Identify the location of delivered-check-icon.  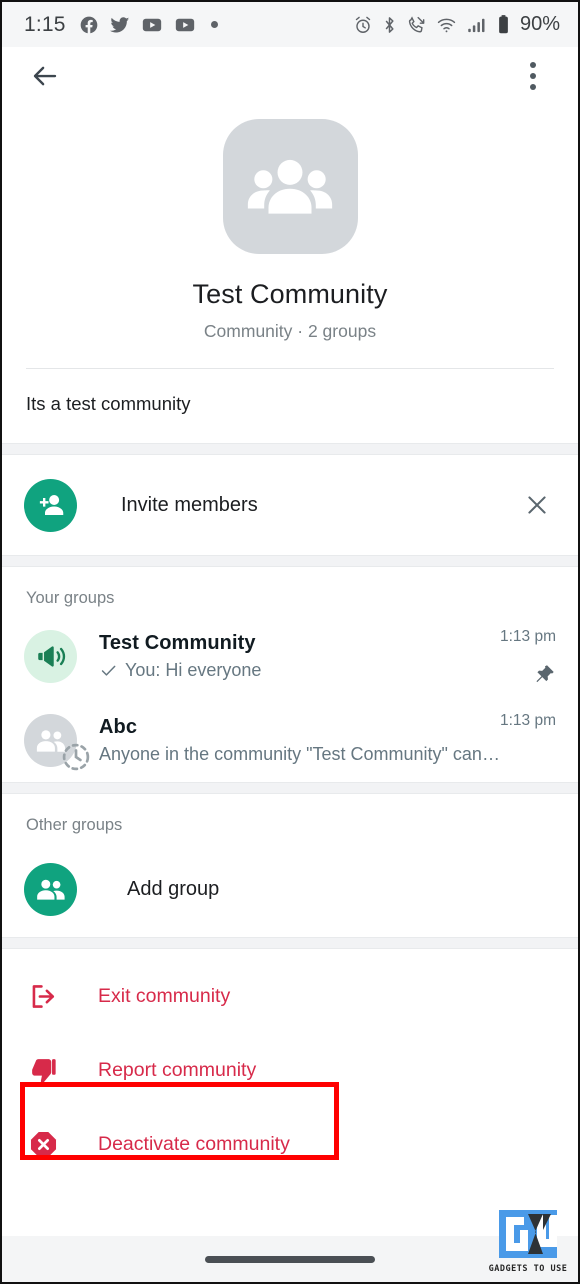
(108, 670).